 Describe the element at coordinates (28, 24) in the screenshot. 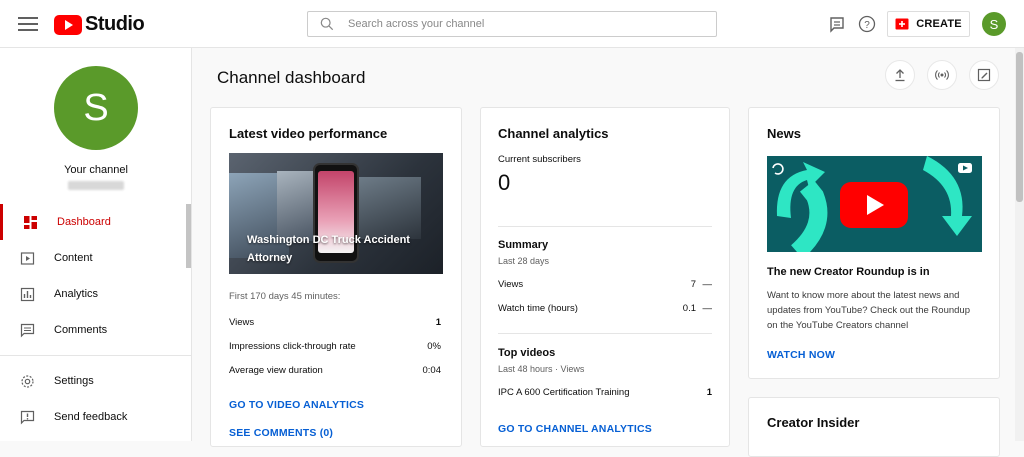

I see `hamburger-menu-icon` at that location.